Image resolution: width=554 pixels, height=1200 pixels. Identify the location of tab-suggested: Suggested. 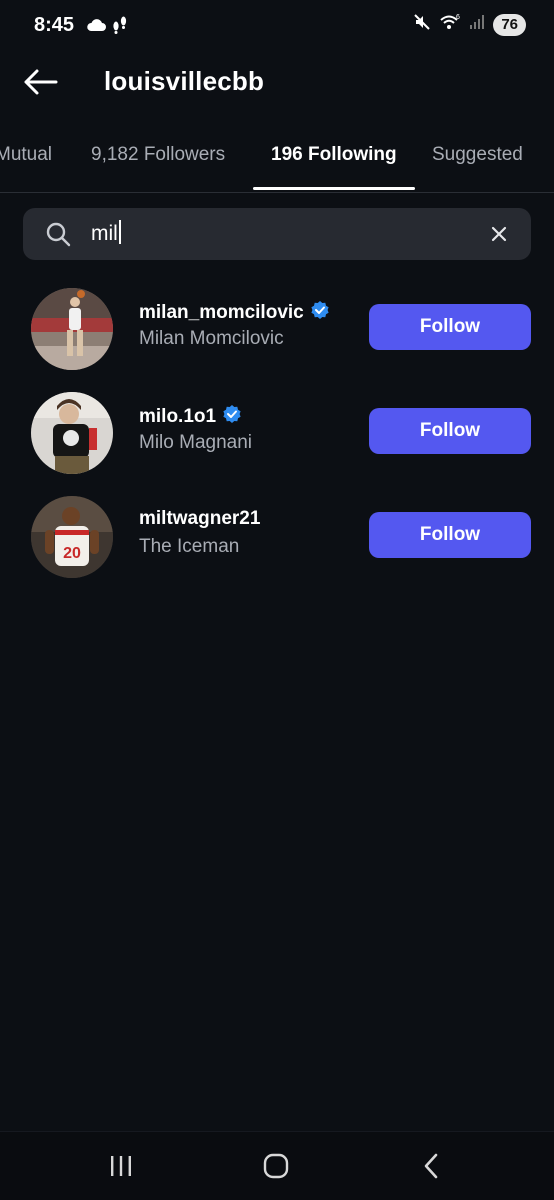
(477, 155).